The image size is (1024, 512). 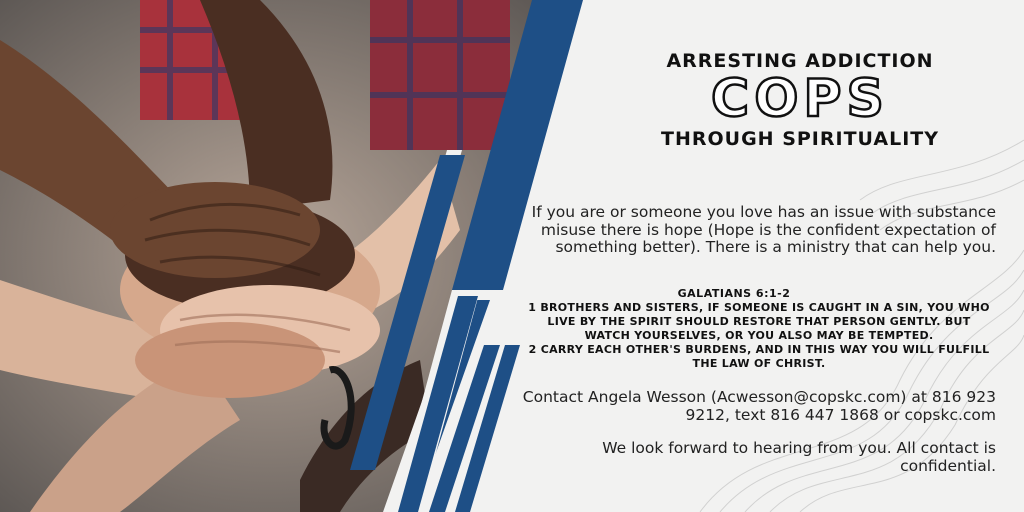 What do you see at coordinates (799, 99) in the screenshot?
I see `brand-logo-text: COPS` at bounding box center [799, 99].